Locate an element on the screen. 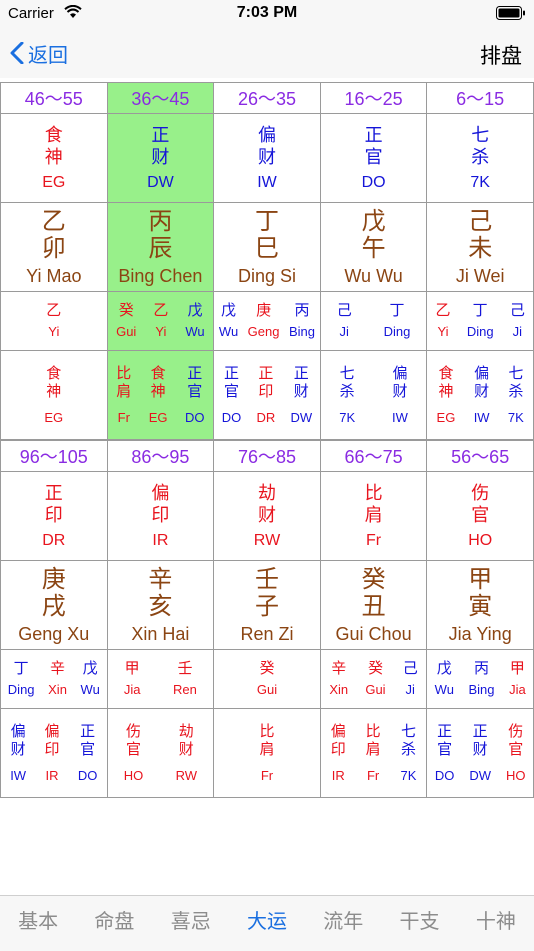 The image size is (534, 951). stem-star-cell: 七杀 7K is located at coordinates (480, 158).